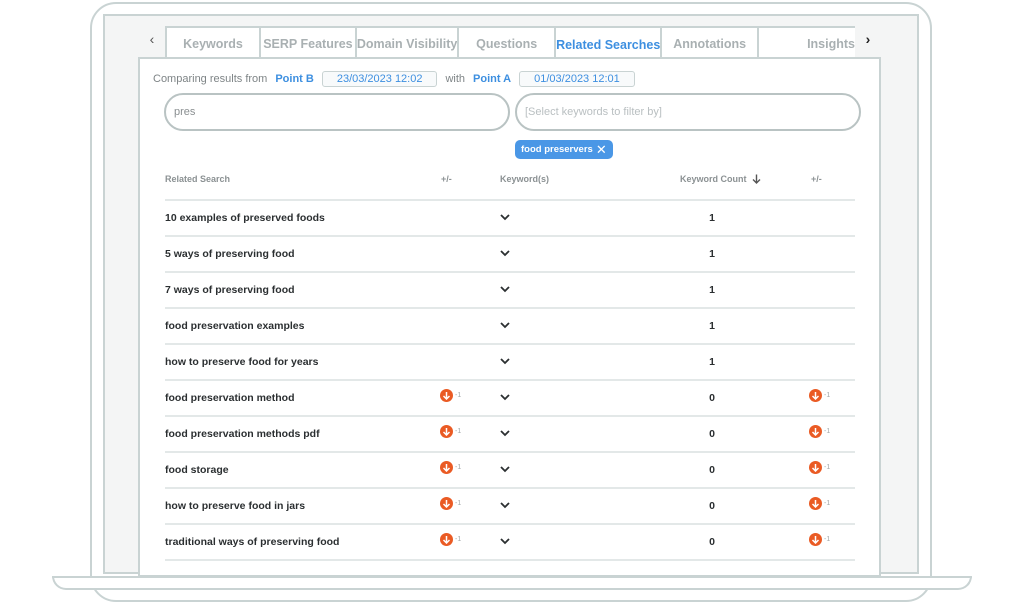  I want to click on header-related-search: Related Search, so click(197, 179).